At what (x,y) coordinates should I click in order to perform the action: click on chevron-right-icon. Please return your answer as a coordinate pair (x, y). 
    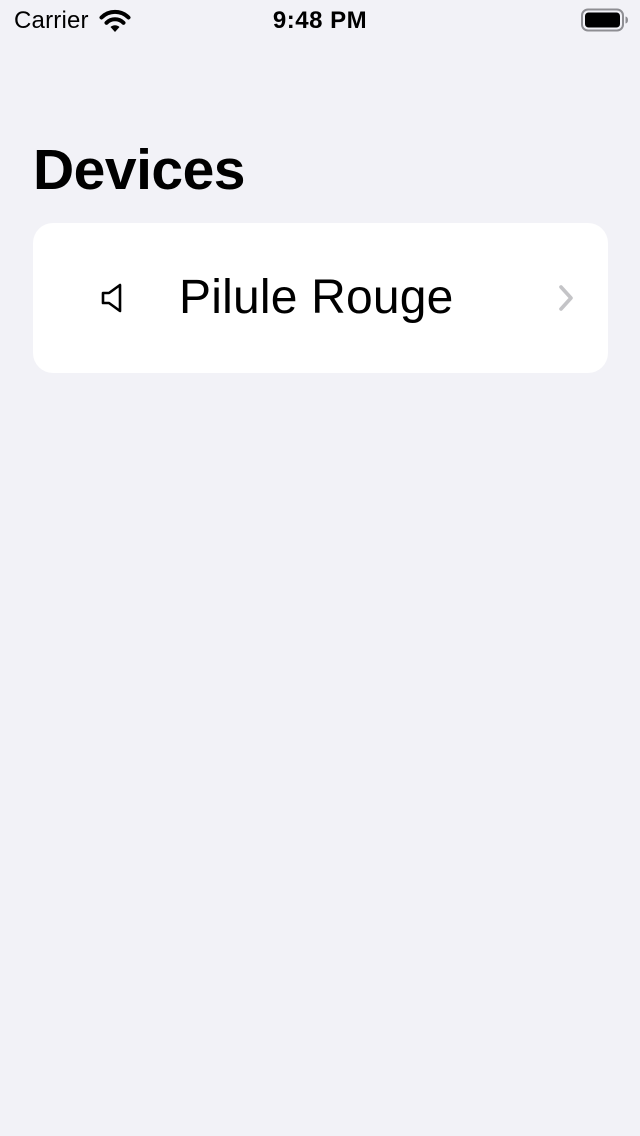
    Looking at the image, I should click on (566, 298).